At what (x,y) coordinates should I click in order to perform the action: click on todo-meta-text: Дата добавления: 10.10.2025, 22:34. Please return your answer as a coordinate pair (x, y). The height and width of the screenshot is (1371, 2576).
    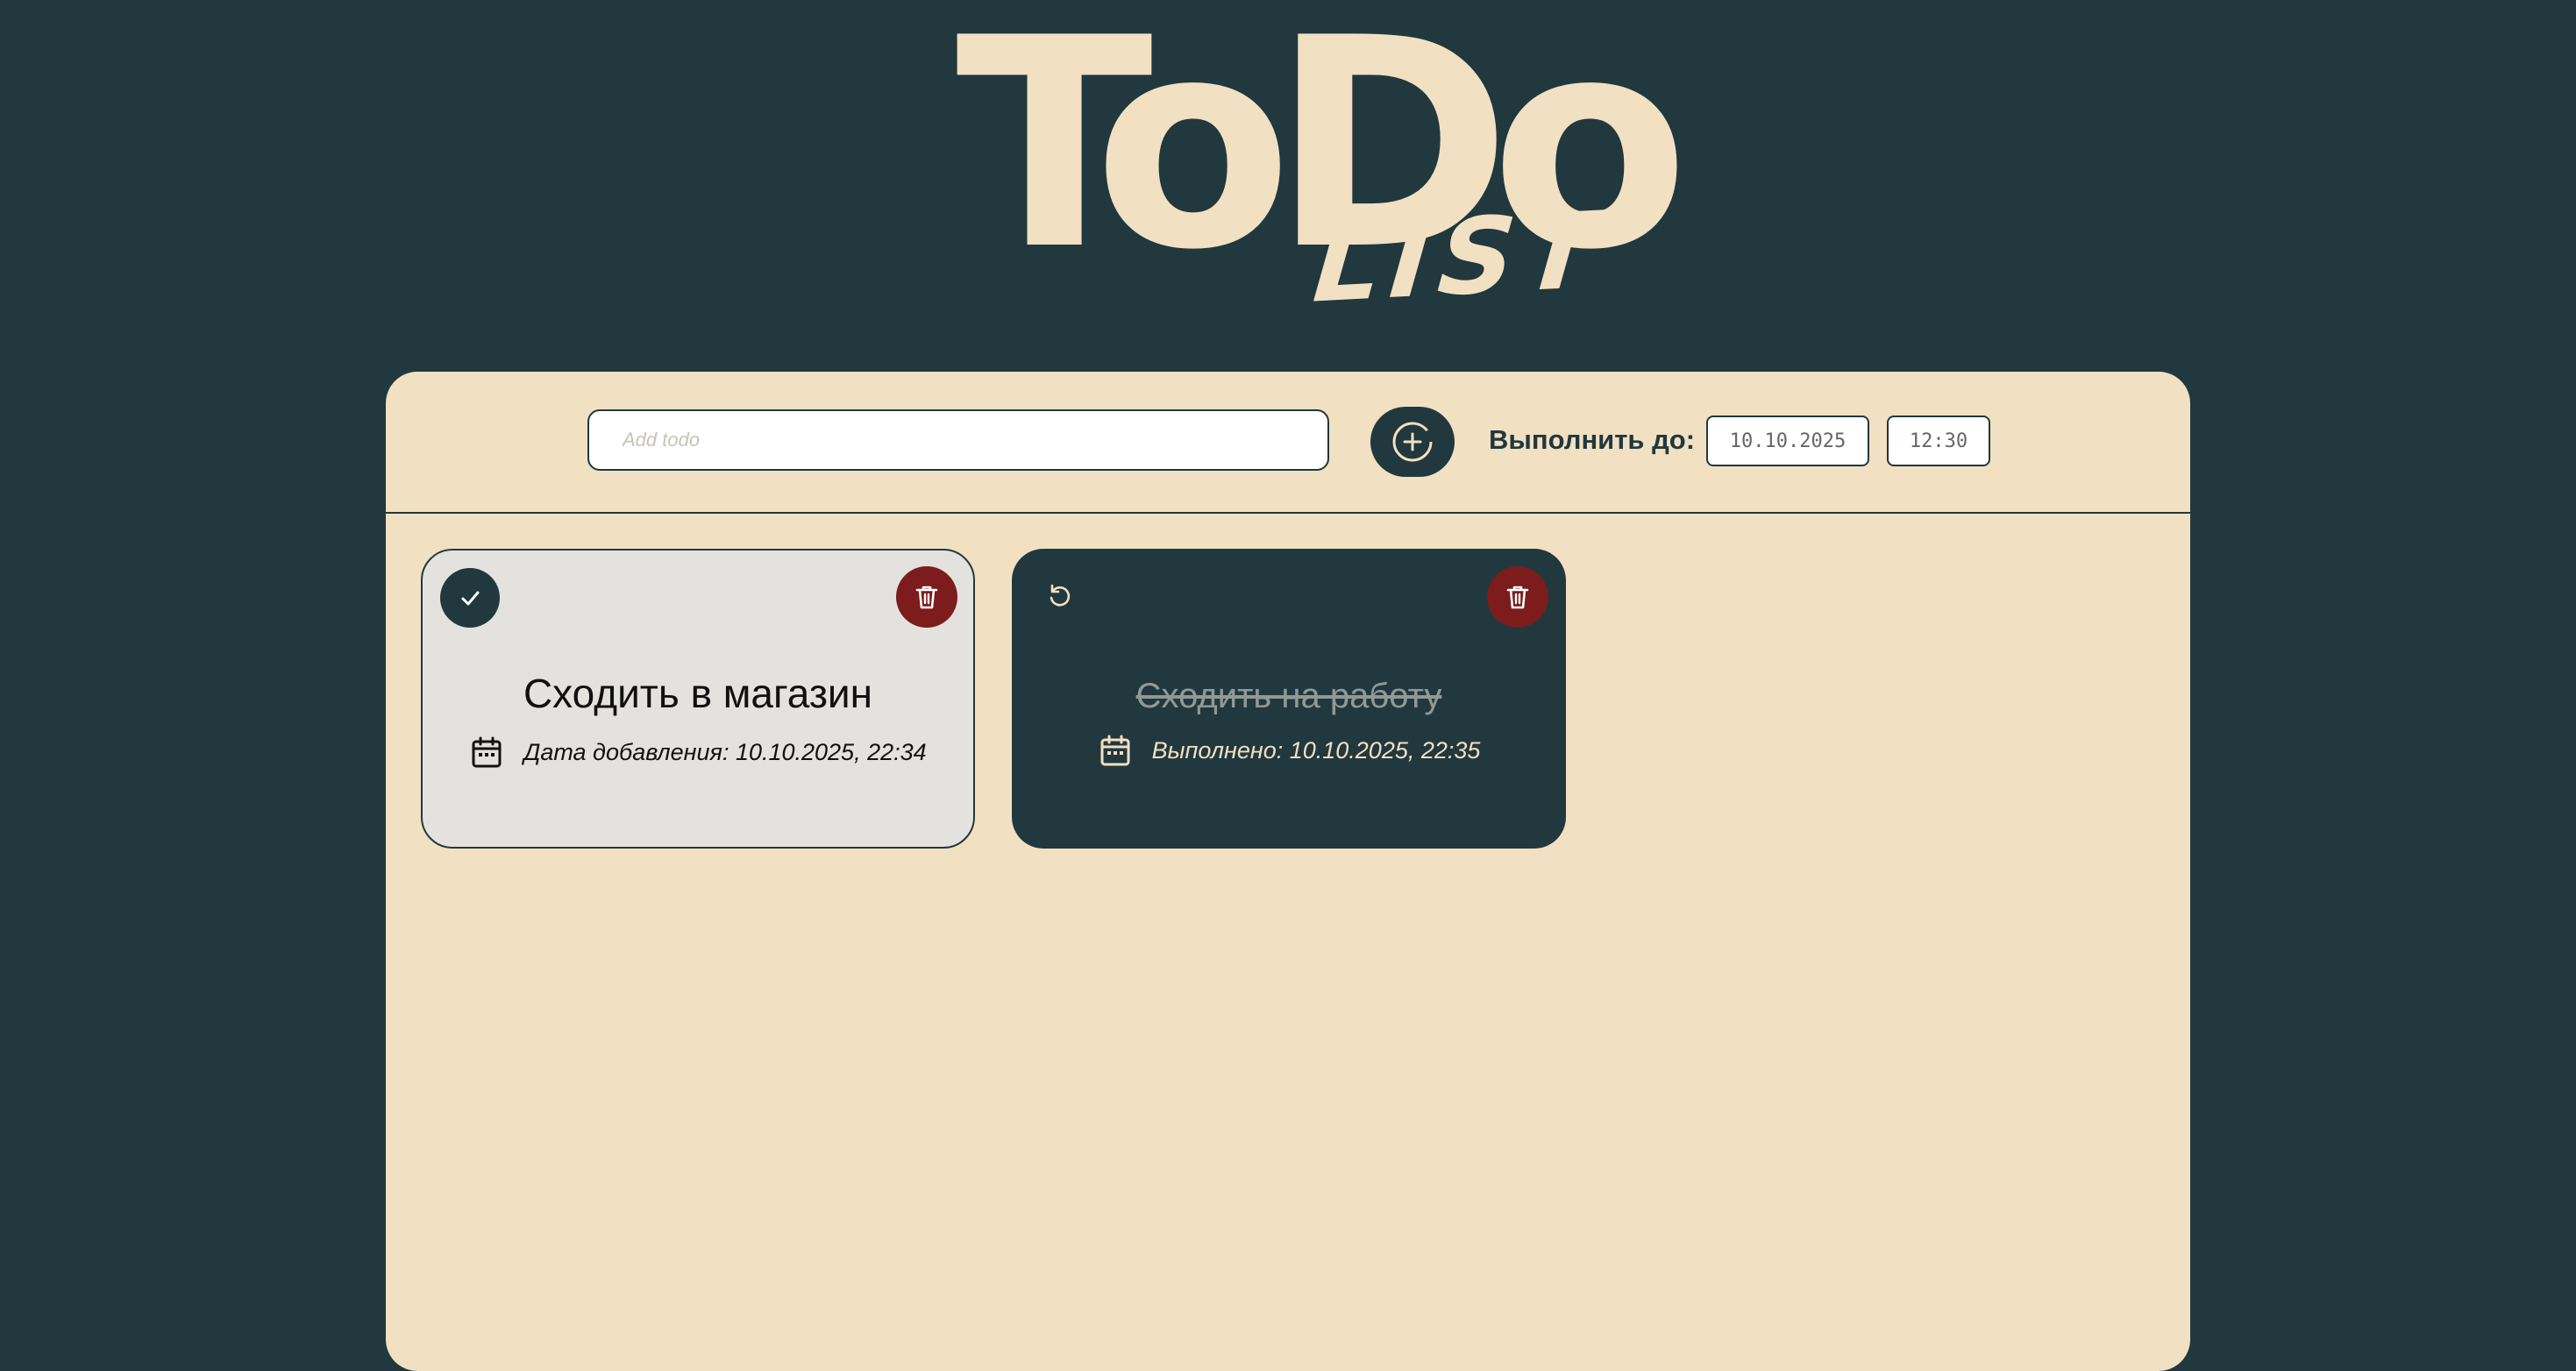
    Looking at the image, I should click on (725, 751).